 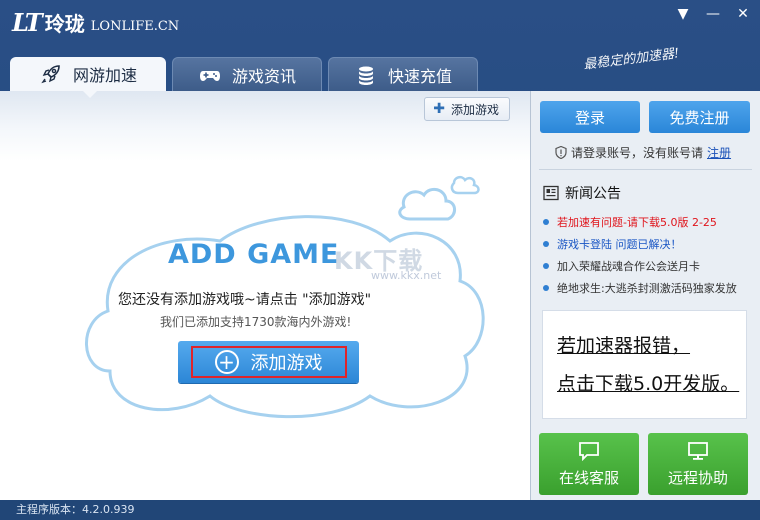 What do you see at coordinates (631, 59) in the screenshot?
I see `slogan: 最稳定的加速器!` at bounding box center [631, 59].